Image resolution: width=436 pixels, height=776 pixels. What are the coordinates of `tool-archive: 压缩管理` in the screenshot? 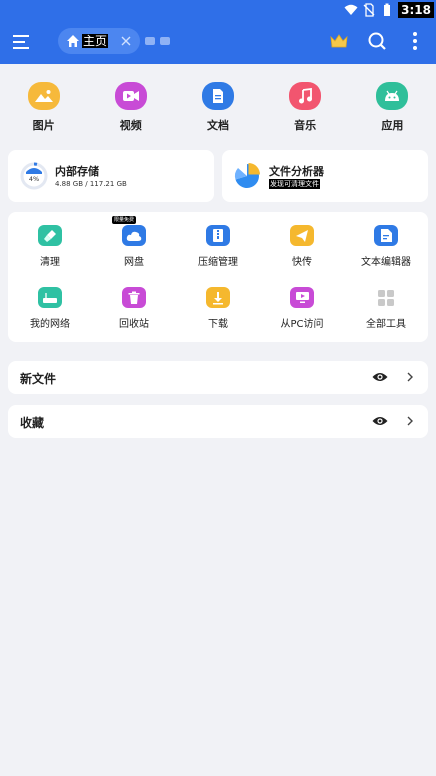 It's located at (218, 240).